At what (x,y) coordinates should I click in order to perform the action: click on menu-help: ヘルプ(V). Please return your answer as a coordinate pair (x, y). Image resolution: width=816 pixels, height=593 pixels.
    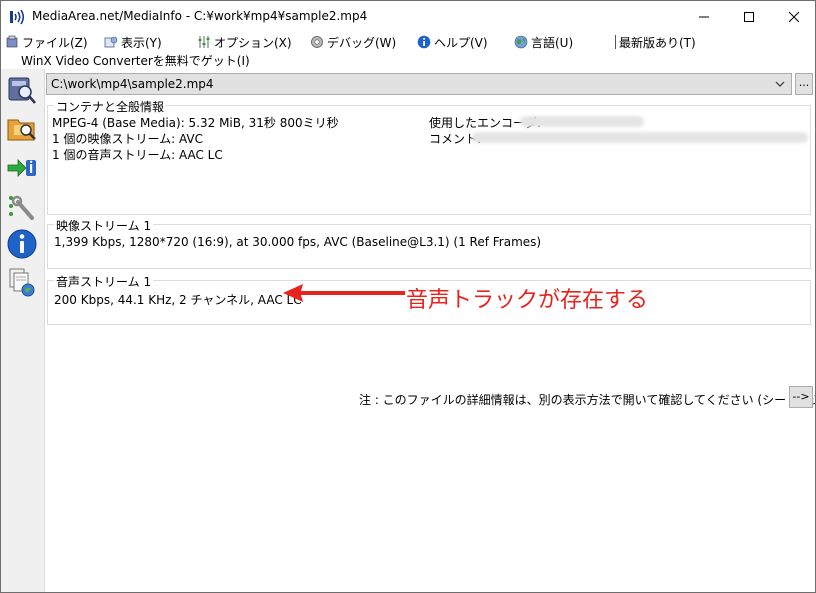
    Looking at the image, I should click on (452, 42).